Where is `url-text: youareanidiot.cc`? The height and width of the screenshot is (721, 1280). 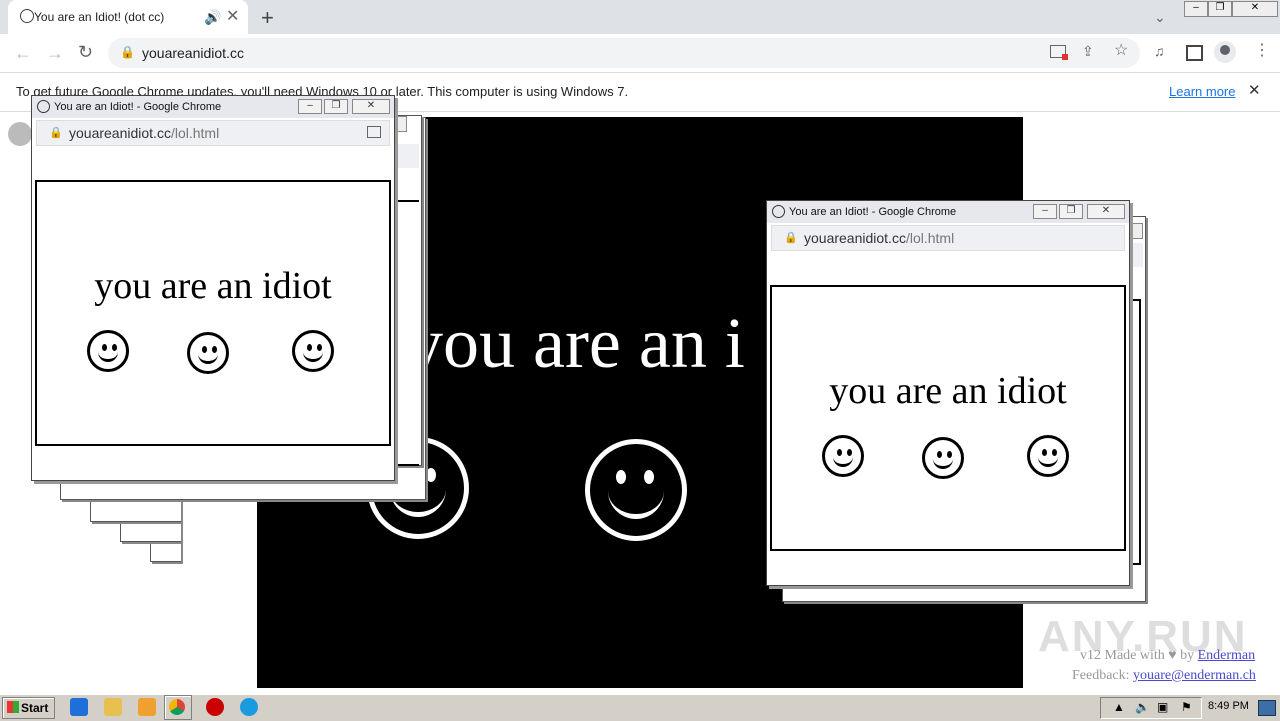
url-text: youareanidiot.cc is located at coordinates (193, 53).